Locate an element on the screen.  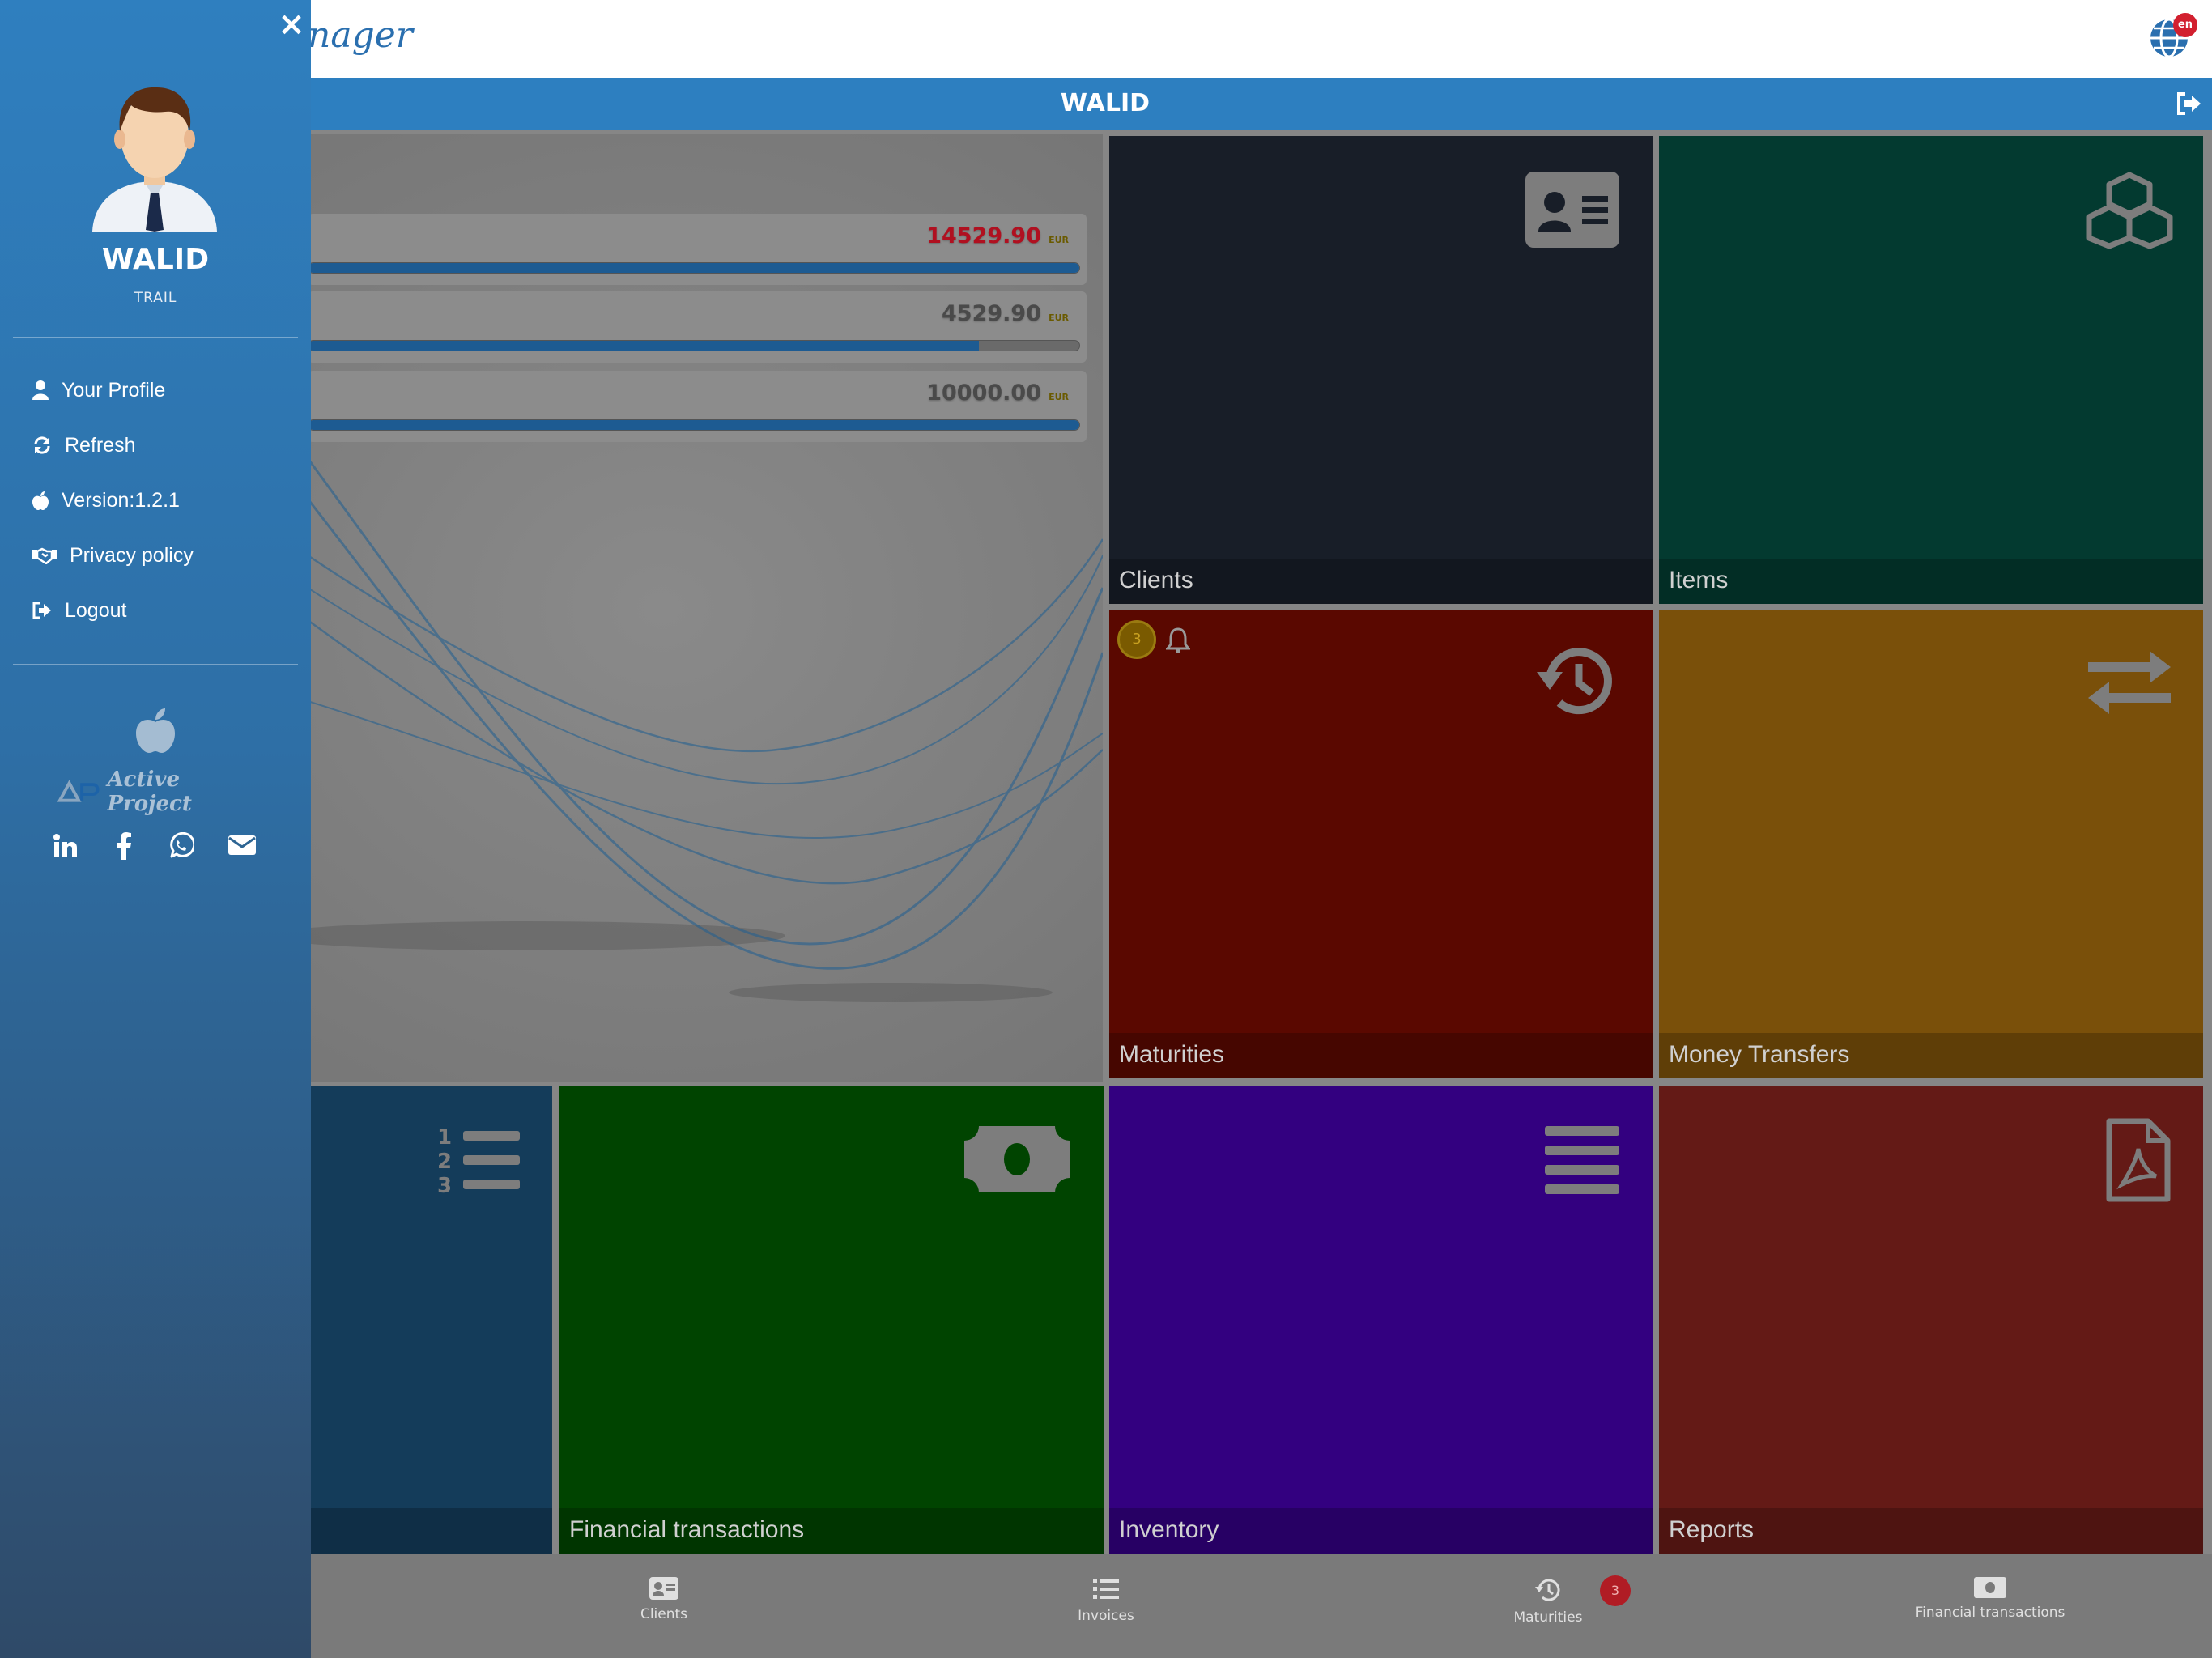
tile-maturities: 3 Maturities is located at coordinates (1381, 844).